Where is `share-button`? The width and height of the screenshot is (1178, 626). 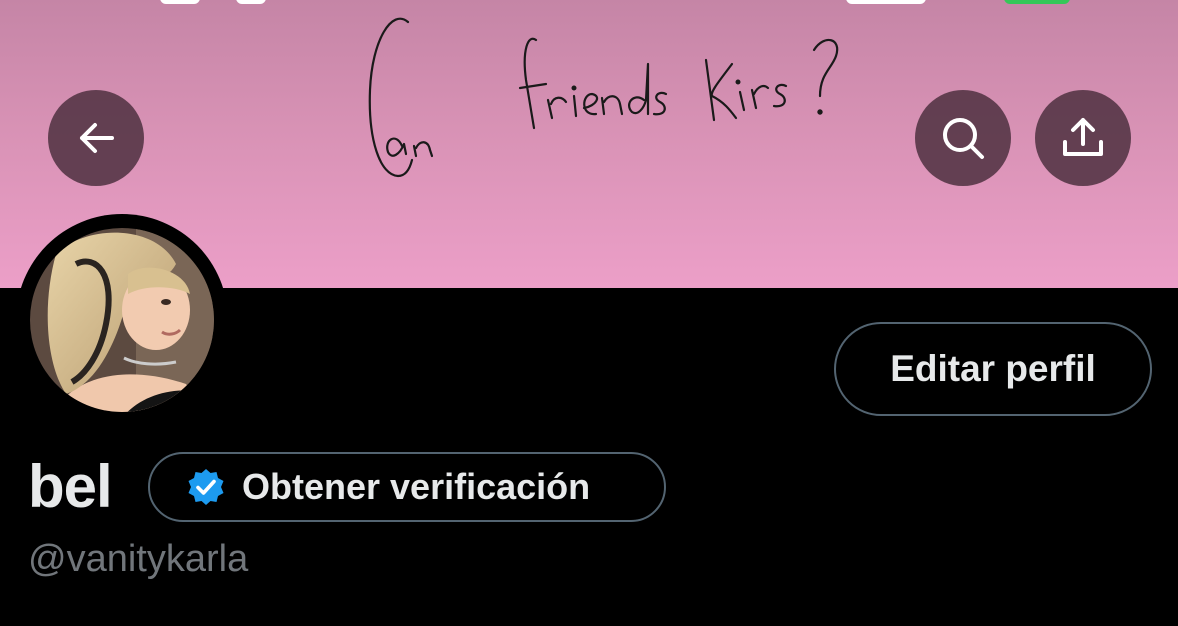 share-button is located at coordinates (1083, 138).